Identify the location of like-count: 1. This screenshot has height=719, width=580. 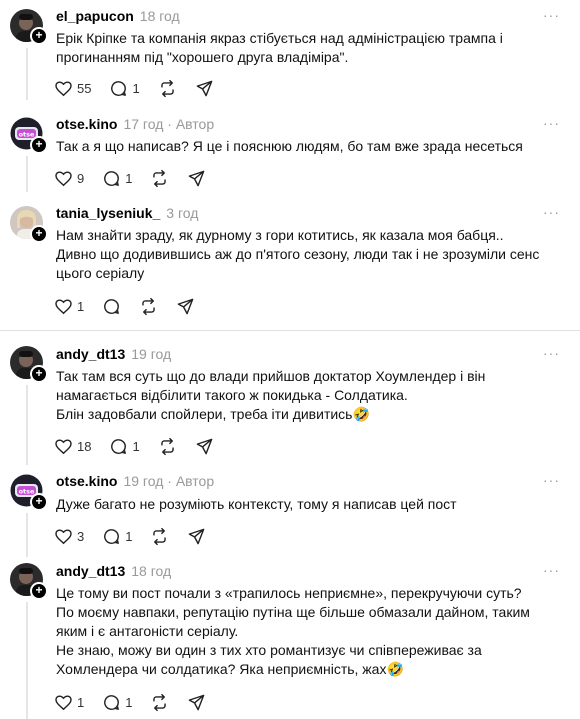
(81, 702).